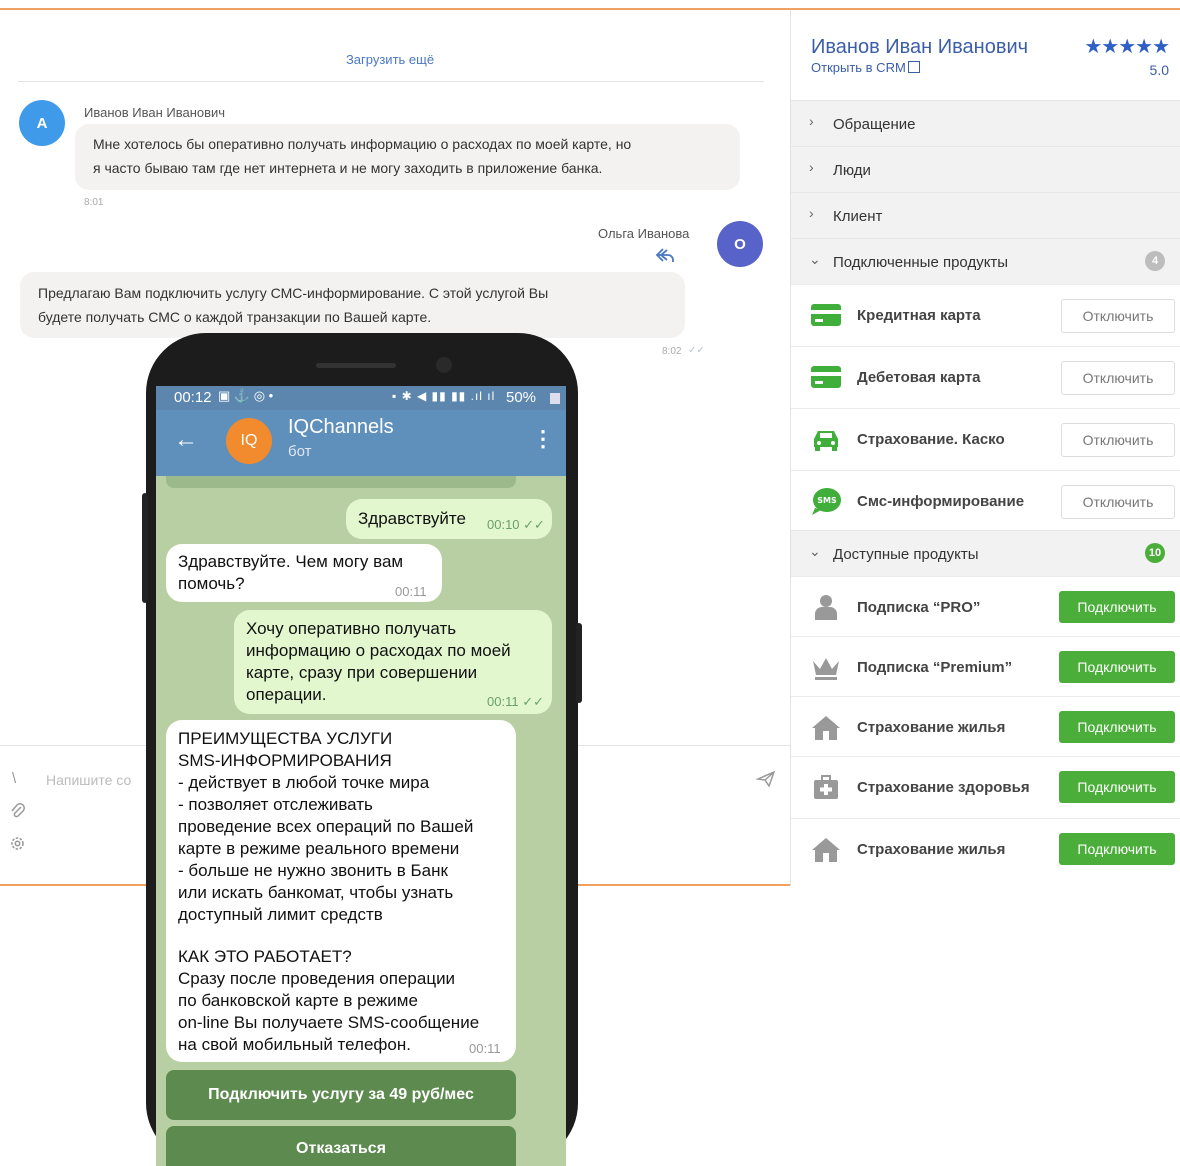 The width and height of the screenshot is (1180, 1166). What do you see at coordinates (515, 701) in the screenshot?
I see `message-time: 00:11 ✓✓` at bounding box center [515, 701].